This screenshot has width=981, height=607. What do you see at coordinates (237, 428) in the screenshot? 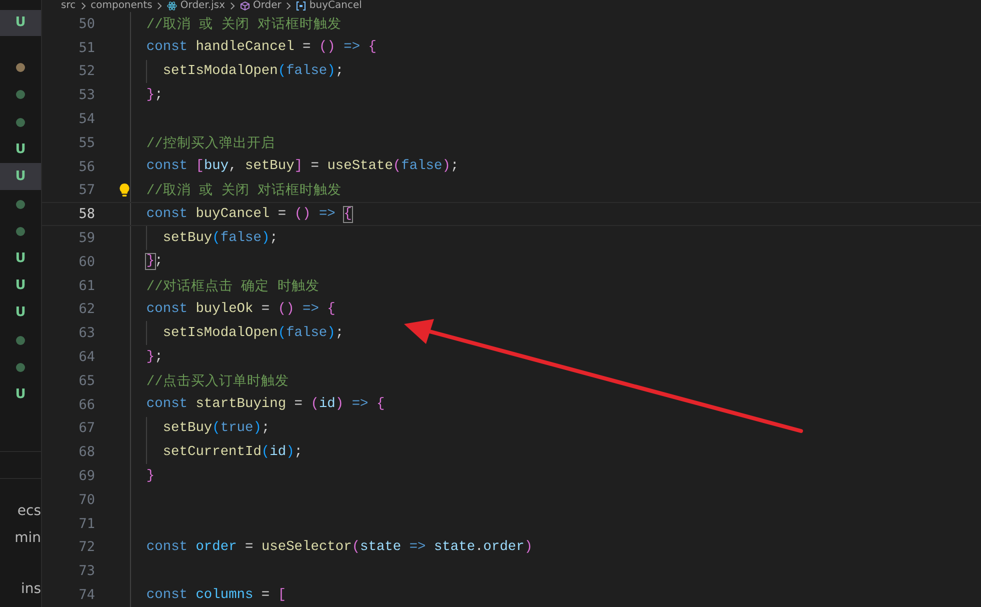
I see `code-token: true` at bounding box center [237, 428].